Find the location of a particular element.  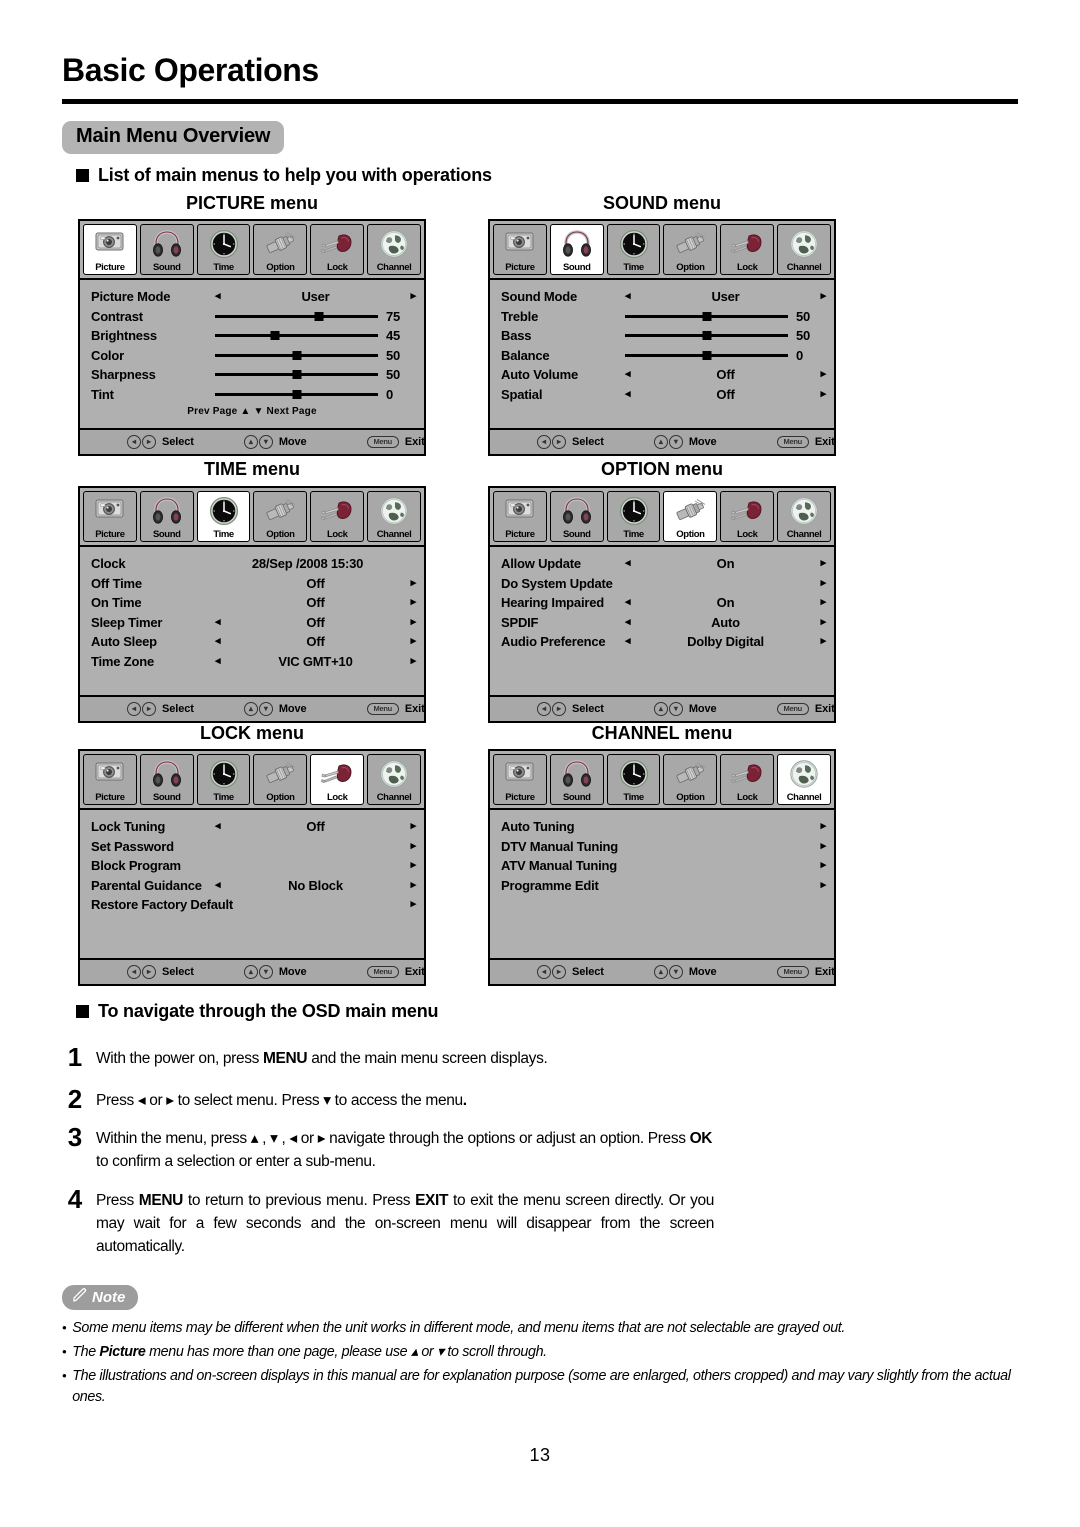

osd-row: Color 50 is located at coordinates (252, 356).